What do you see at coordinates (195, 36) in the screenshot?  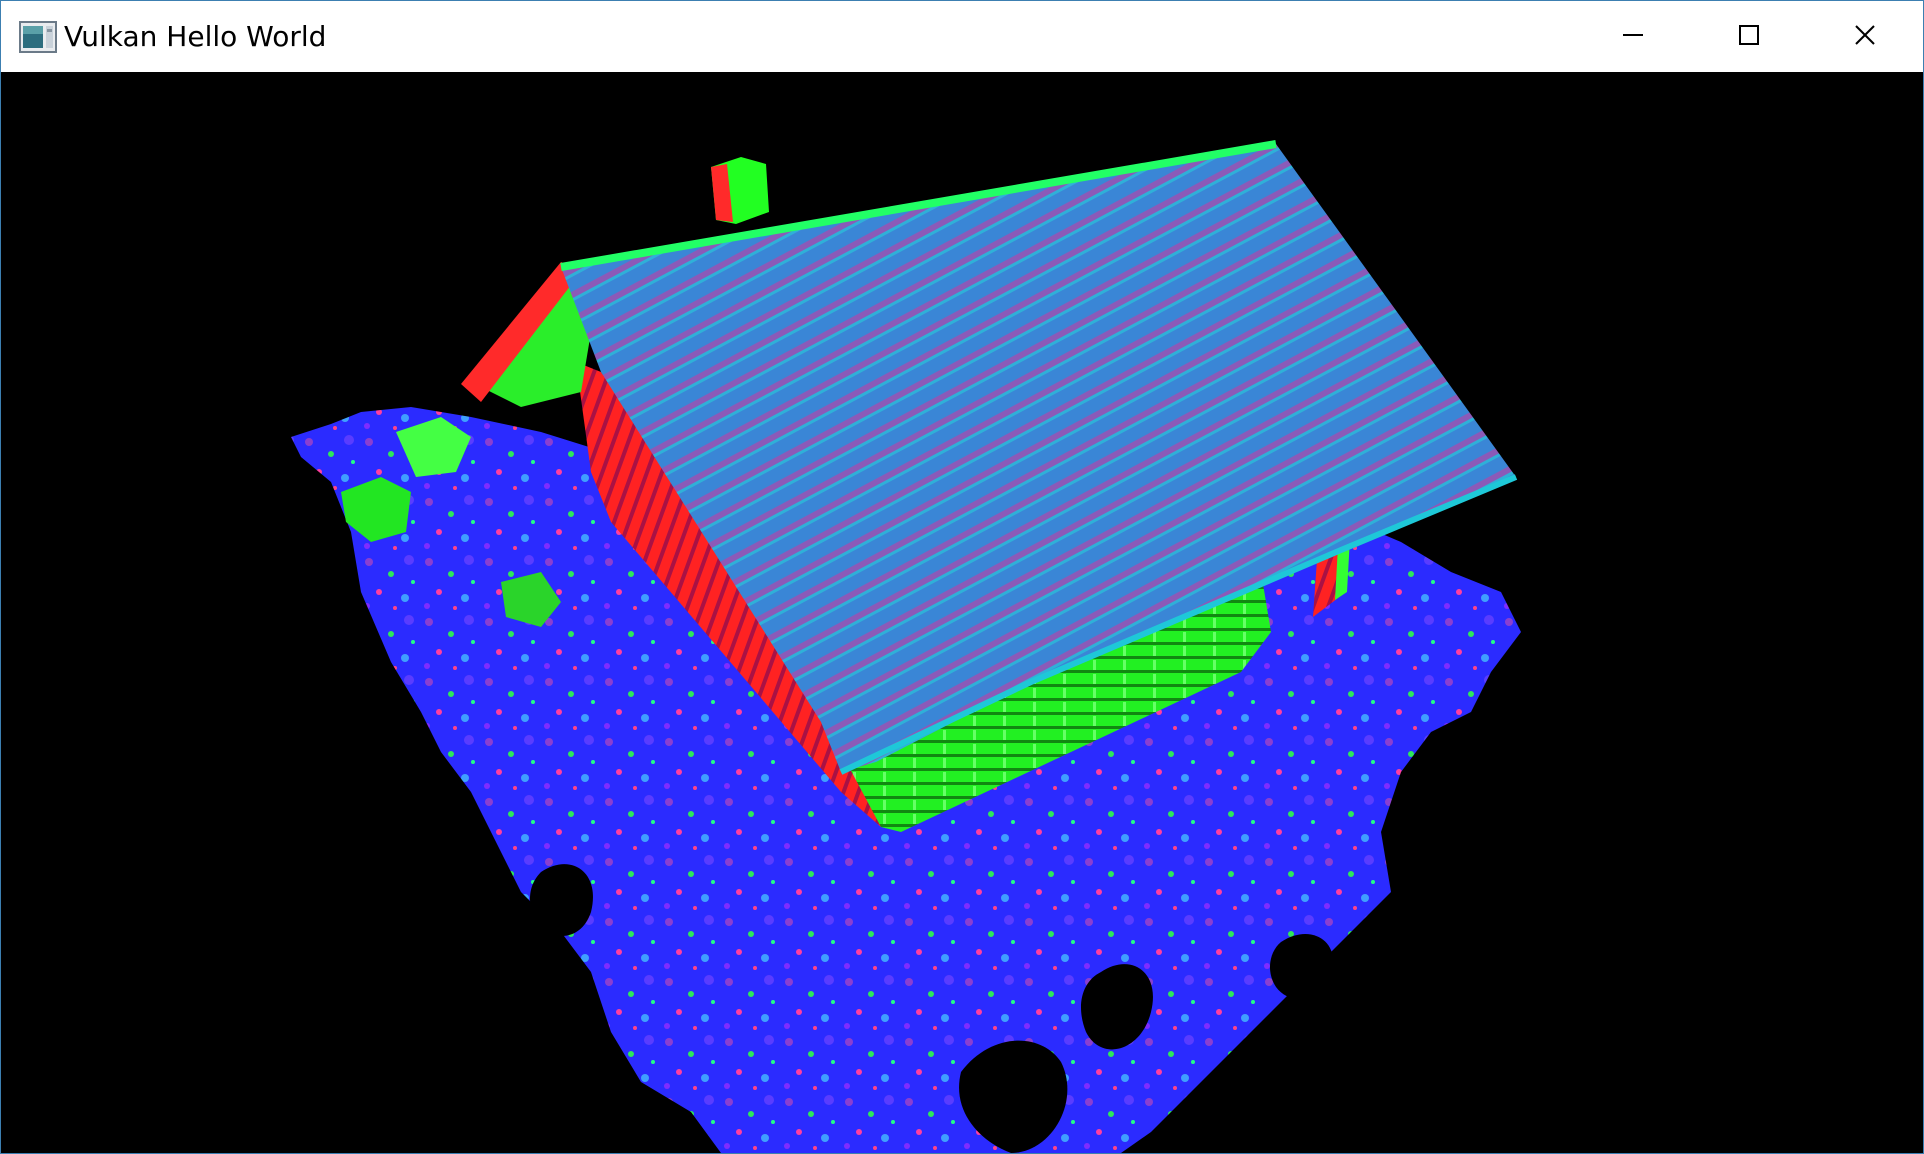 I see `window-title: Vulkan Hello World` at bounding box center [195, 36].